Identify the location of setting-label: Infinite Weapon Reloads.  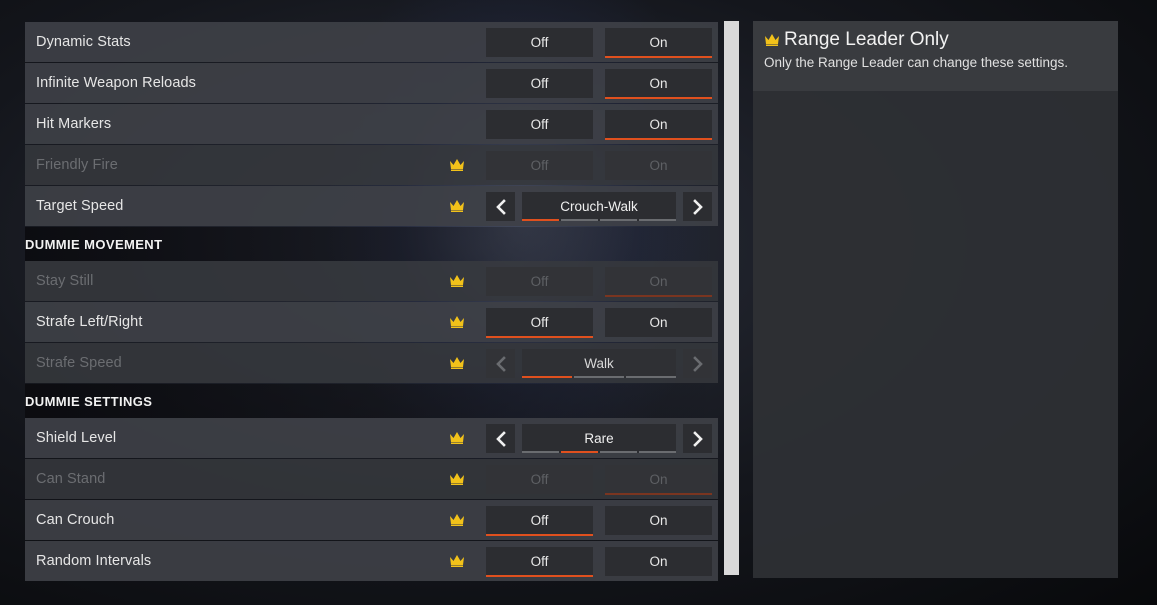
(116, 83).